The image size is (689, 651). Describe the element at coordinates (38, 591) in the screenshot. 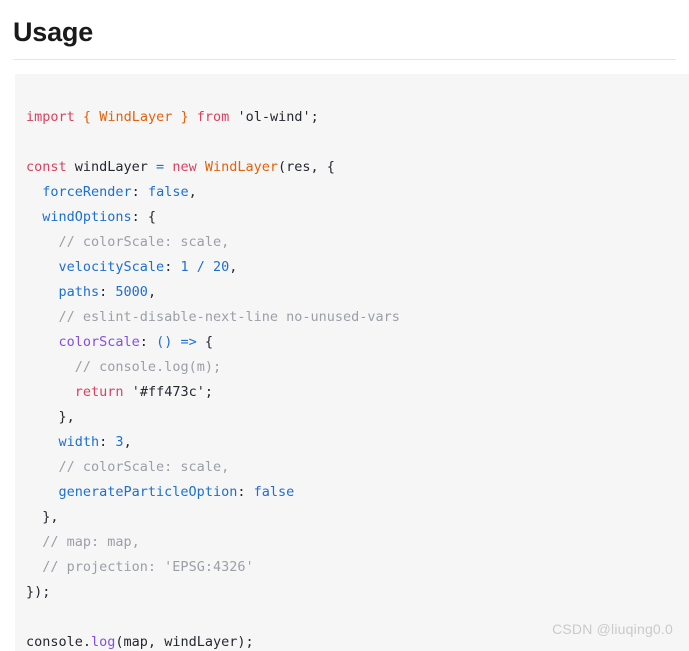

I see `code-token-plain: });` at that location.